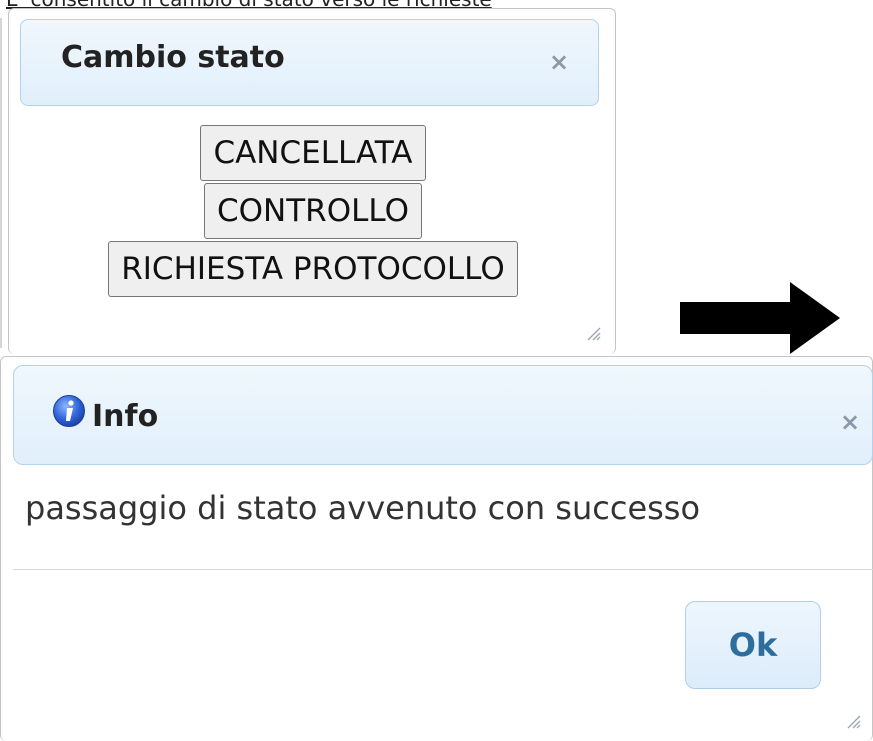 This screenshot has width=873, height=741. Describe the element at coordinates (313, 269) in the screenshot. I see `state-button-richiesta-protocollo: RICHIESTA PROTOCOLLO` at that location.